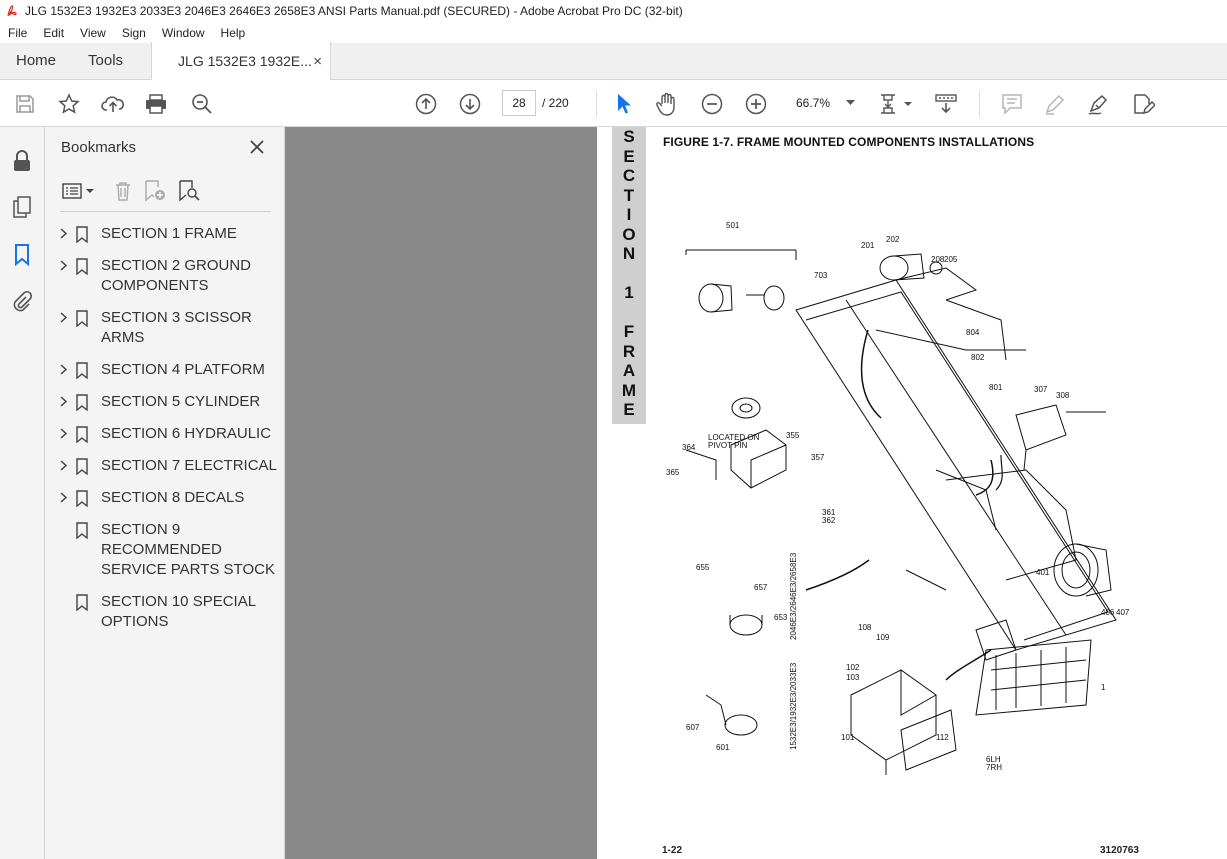 Image resolution: width=1227 pixels, height=859 pixels. What do you see at coordinates (1012, 104) in the screenshot?
I see `comment-icon` at bounding box center [1012, 104].